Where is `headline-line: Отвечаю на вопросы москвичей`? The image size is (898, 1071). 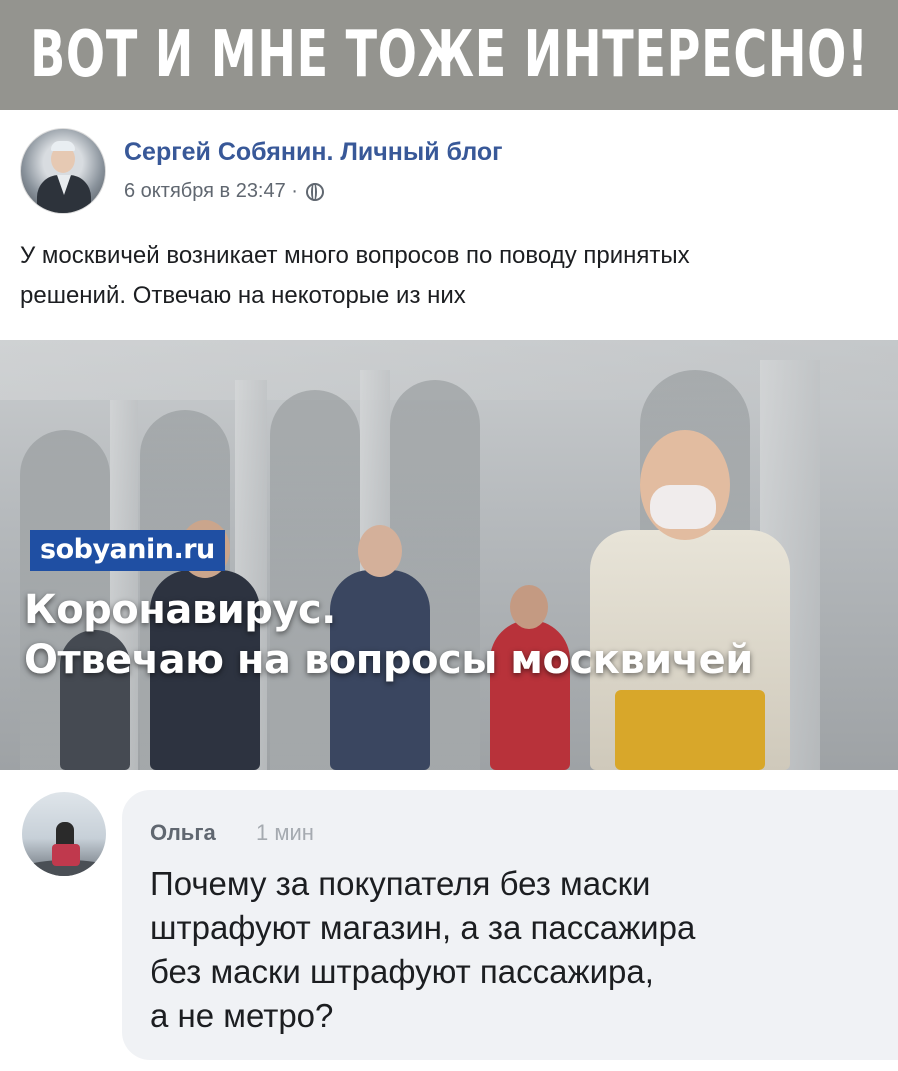
headline-line: Отвечаю на вопросы москвичей is located at coordinates (388, 660).